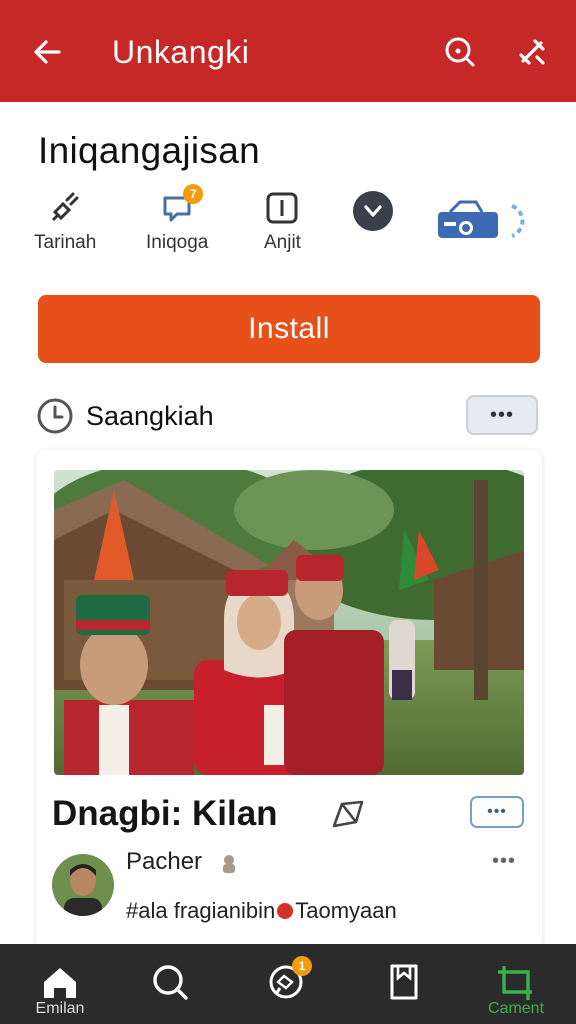  I want to click on avatar, so click(83, 885).